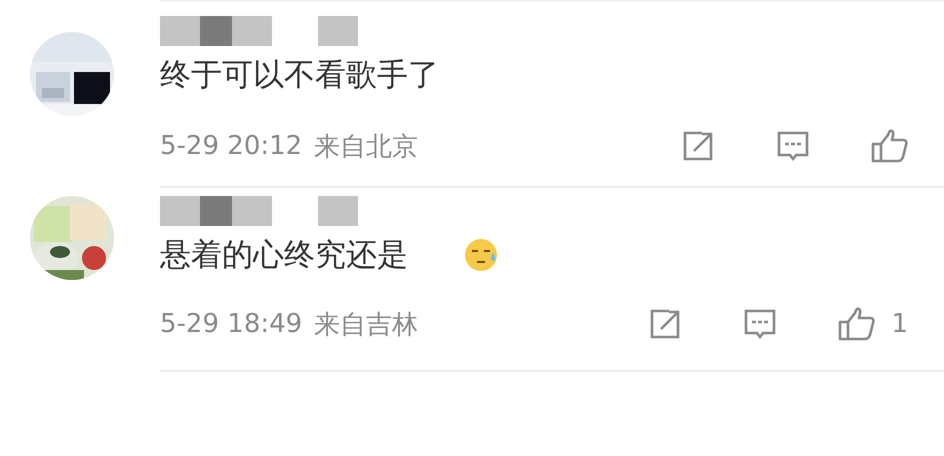 Image resolution: width=944 pixels, height=456 pixels. What do you see at coordinates (231, 324) in the screenshot?
I see `timestamp: 5-29 18:49` at bounding box center [231, 324].